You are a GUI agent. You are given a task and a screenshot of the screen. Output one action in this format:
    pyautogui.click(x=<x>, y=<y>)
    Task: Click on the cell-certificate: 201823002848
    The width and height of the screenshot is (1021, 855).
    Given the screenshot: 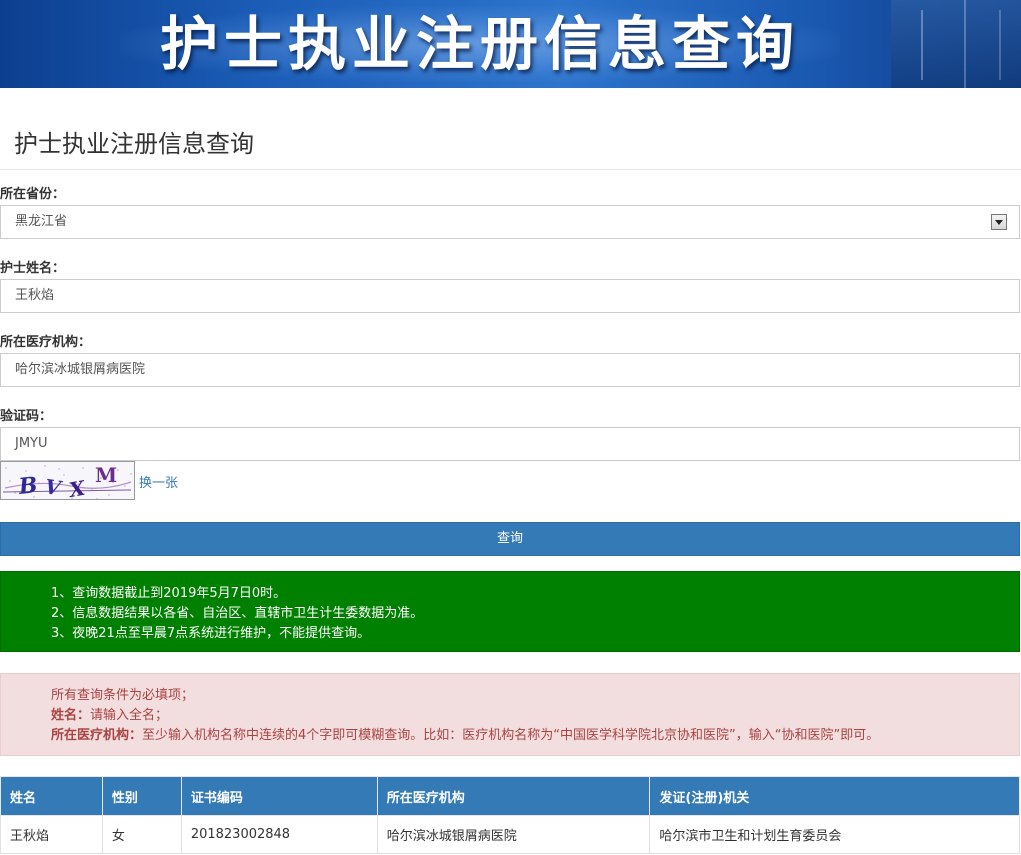 What is the action you would take?
    pyautogui.click(x=279, y=834)
    